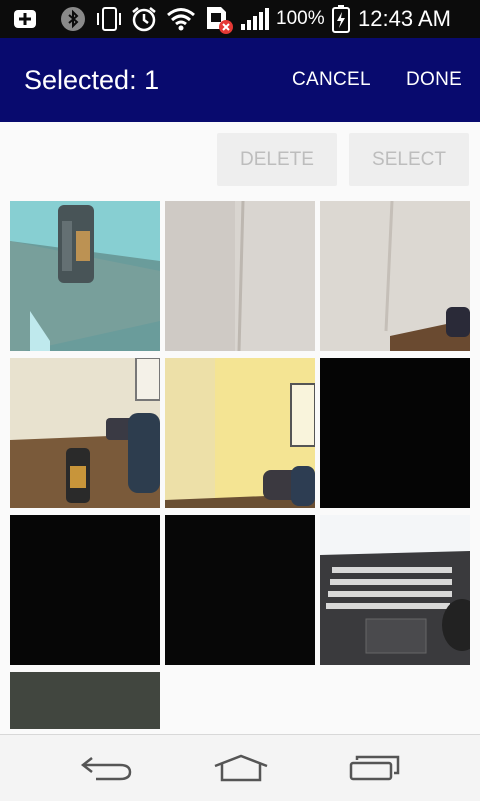  I want to click on wifi-icon, so click(181, 19).